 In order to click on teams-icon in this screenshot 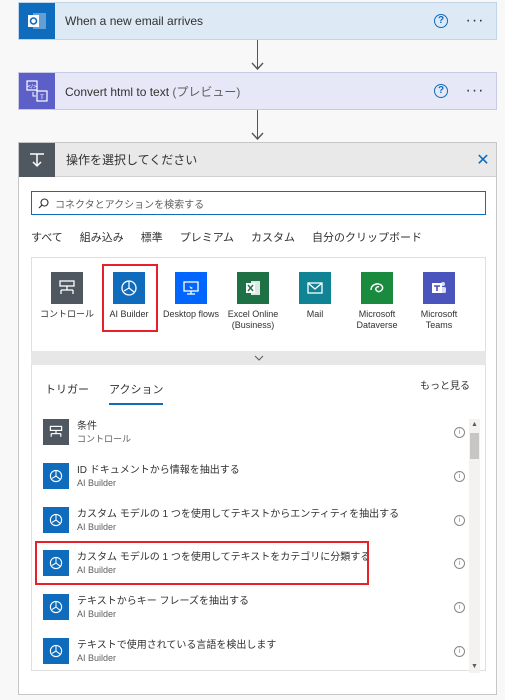, I will do `click(439, 288)`.